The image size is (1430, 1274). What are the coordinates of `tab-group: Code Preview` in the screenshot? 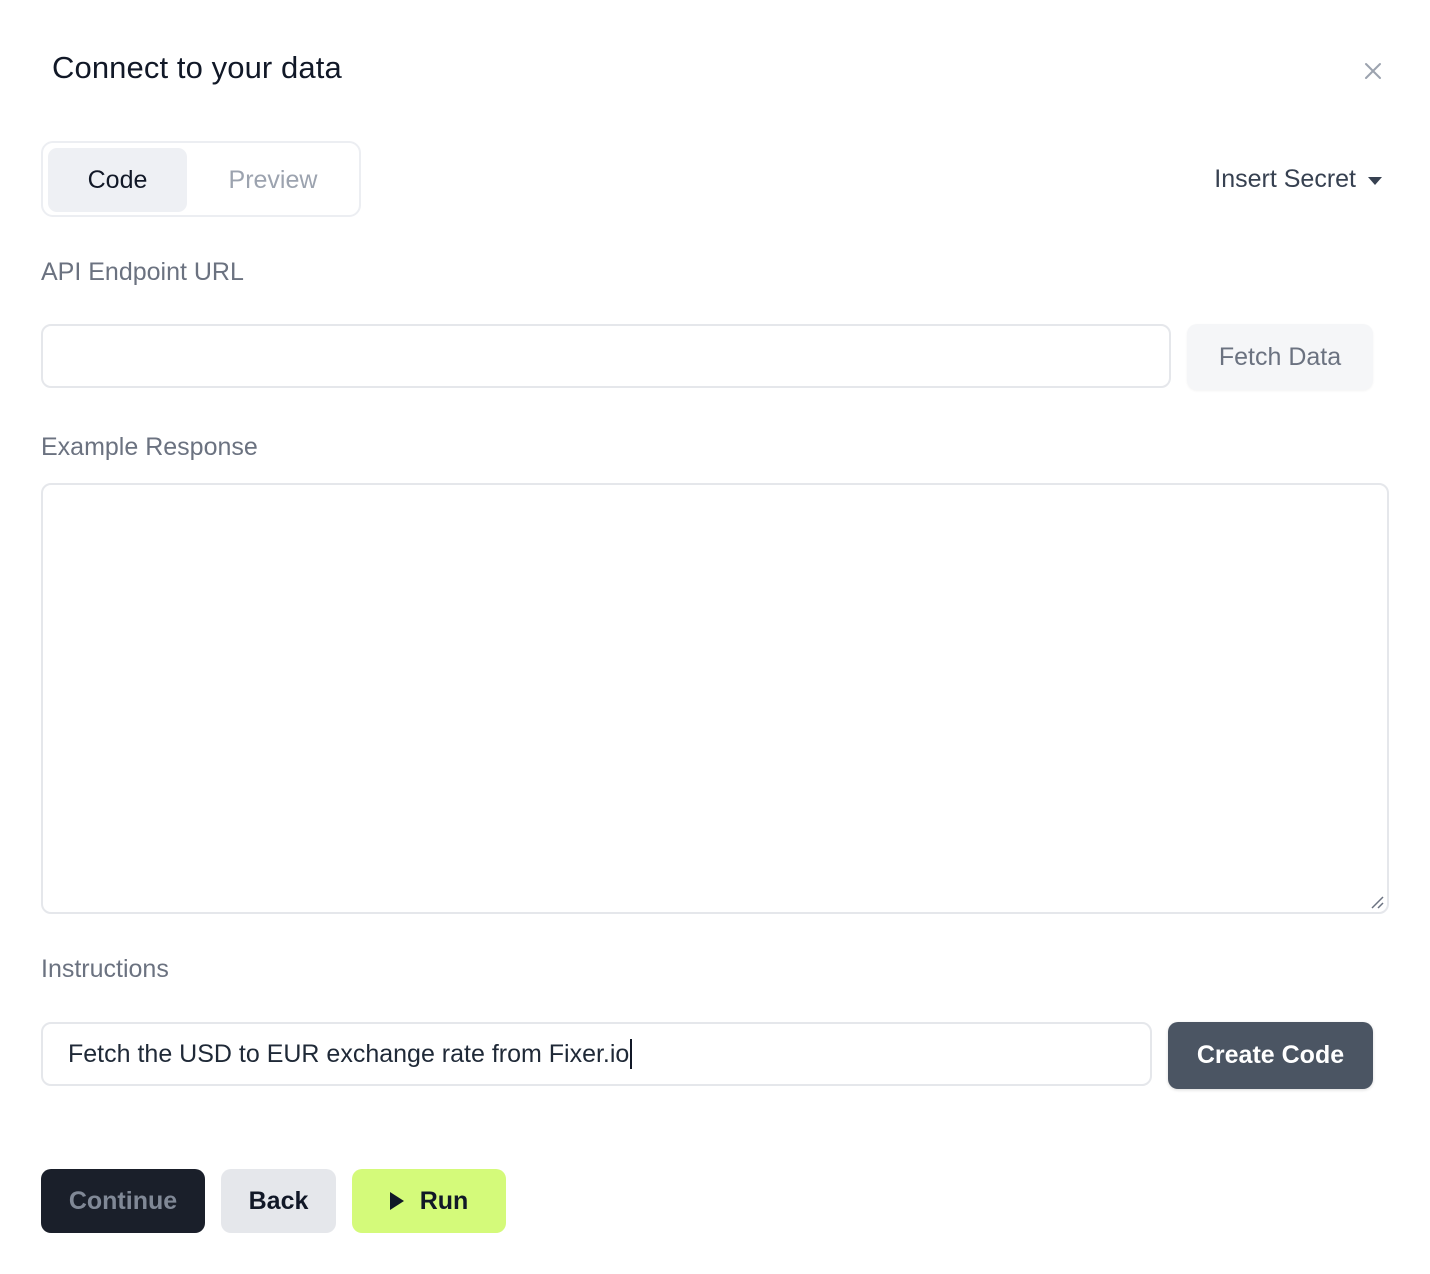 It's located at (201, 179).